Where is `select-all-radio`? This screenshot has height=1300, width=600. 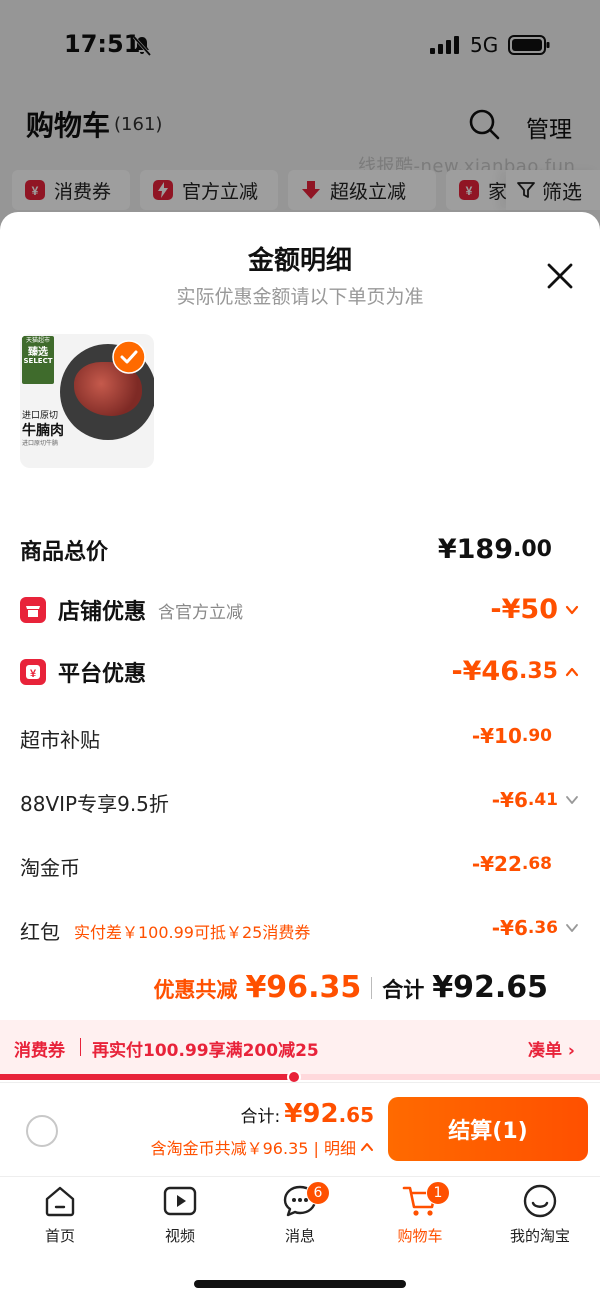 select-all-radio is located at coordinates (42, 1131).